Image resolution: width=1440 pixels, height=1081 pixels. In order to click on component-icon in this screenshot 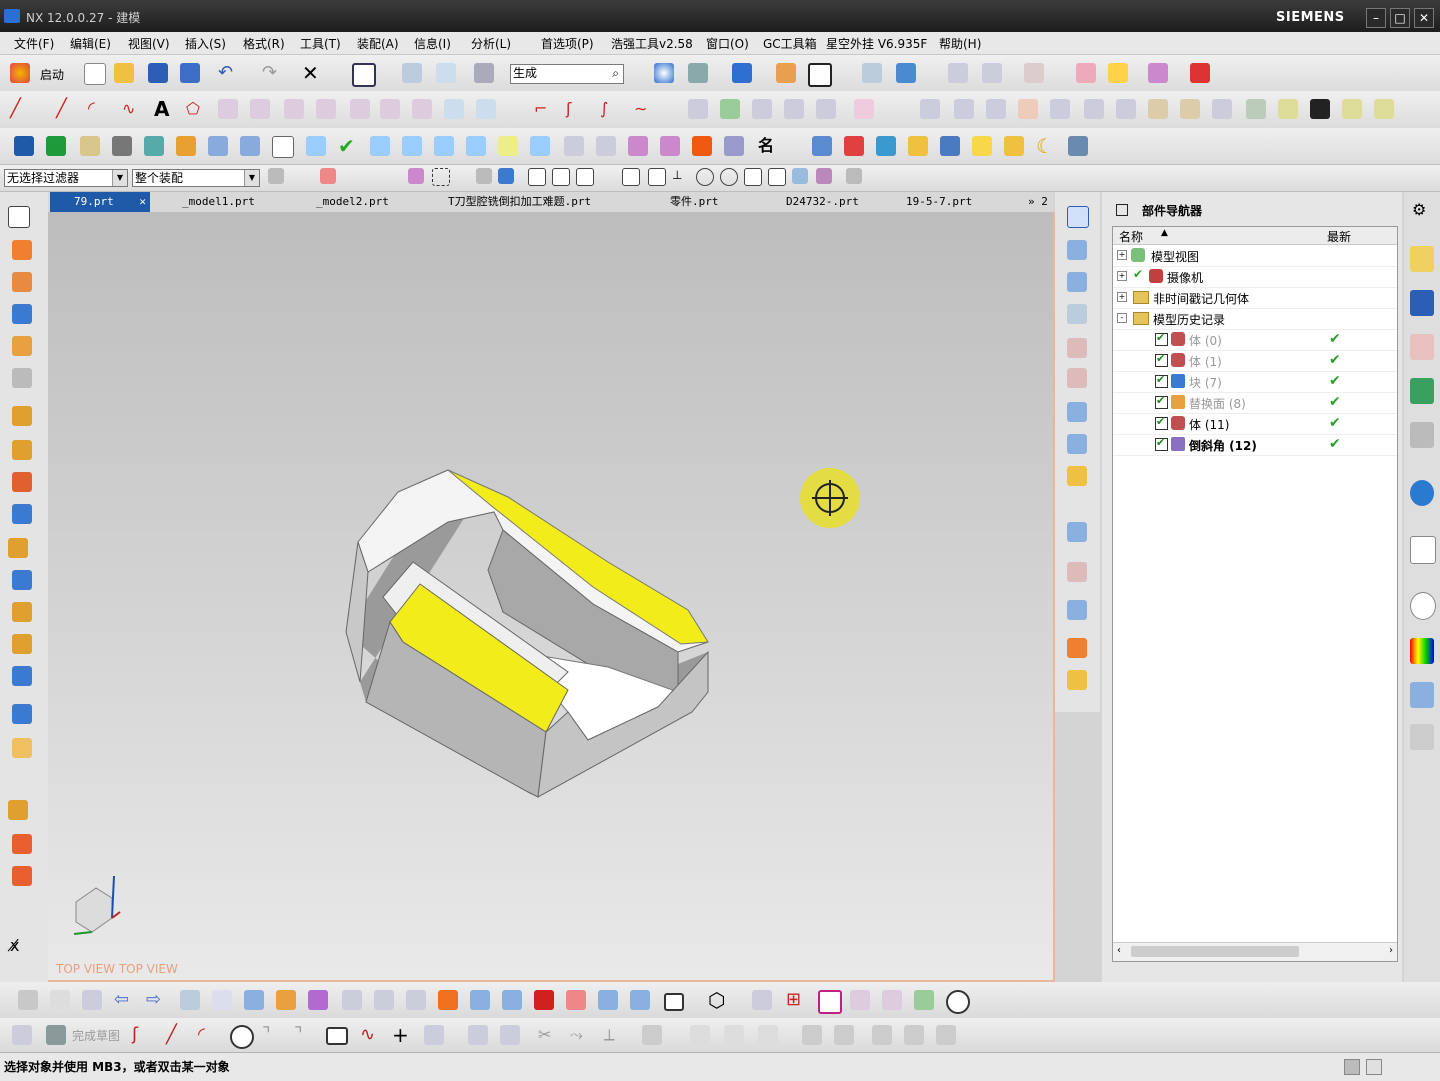, I will do `click(1256, 109)`.